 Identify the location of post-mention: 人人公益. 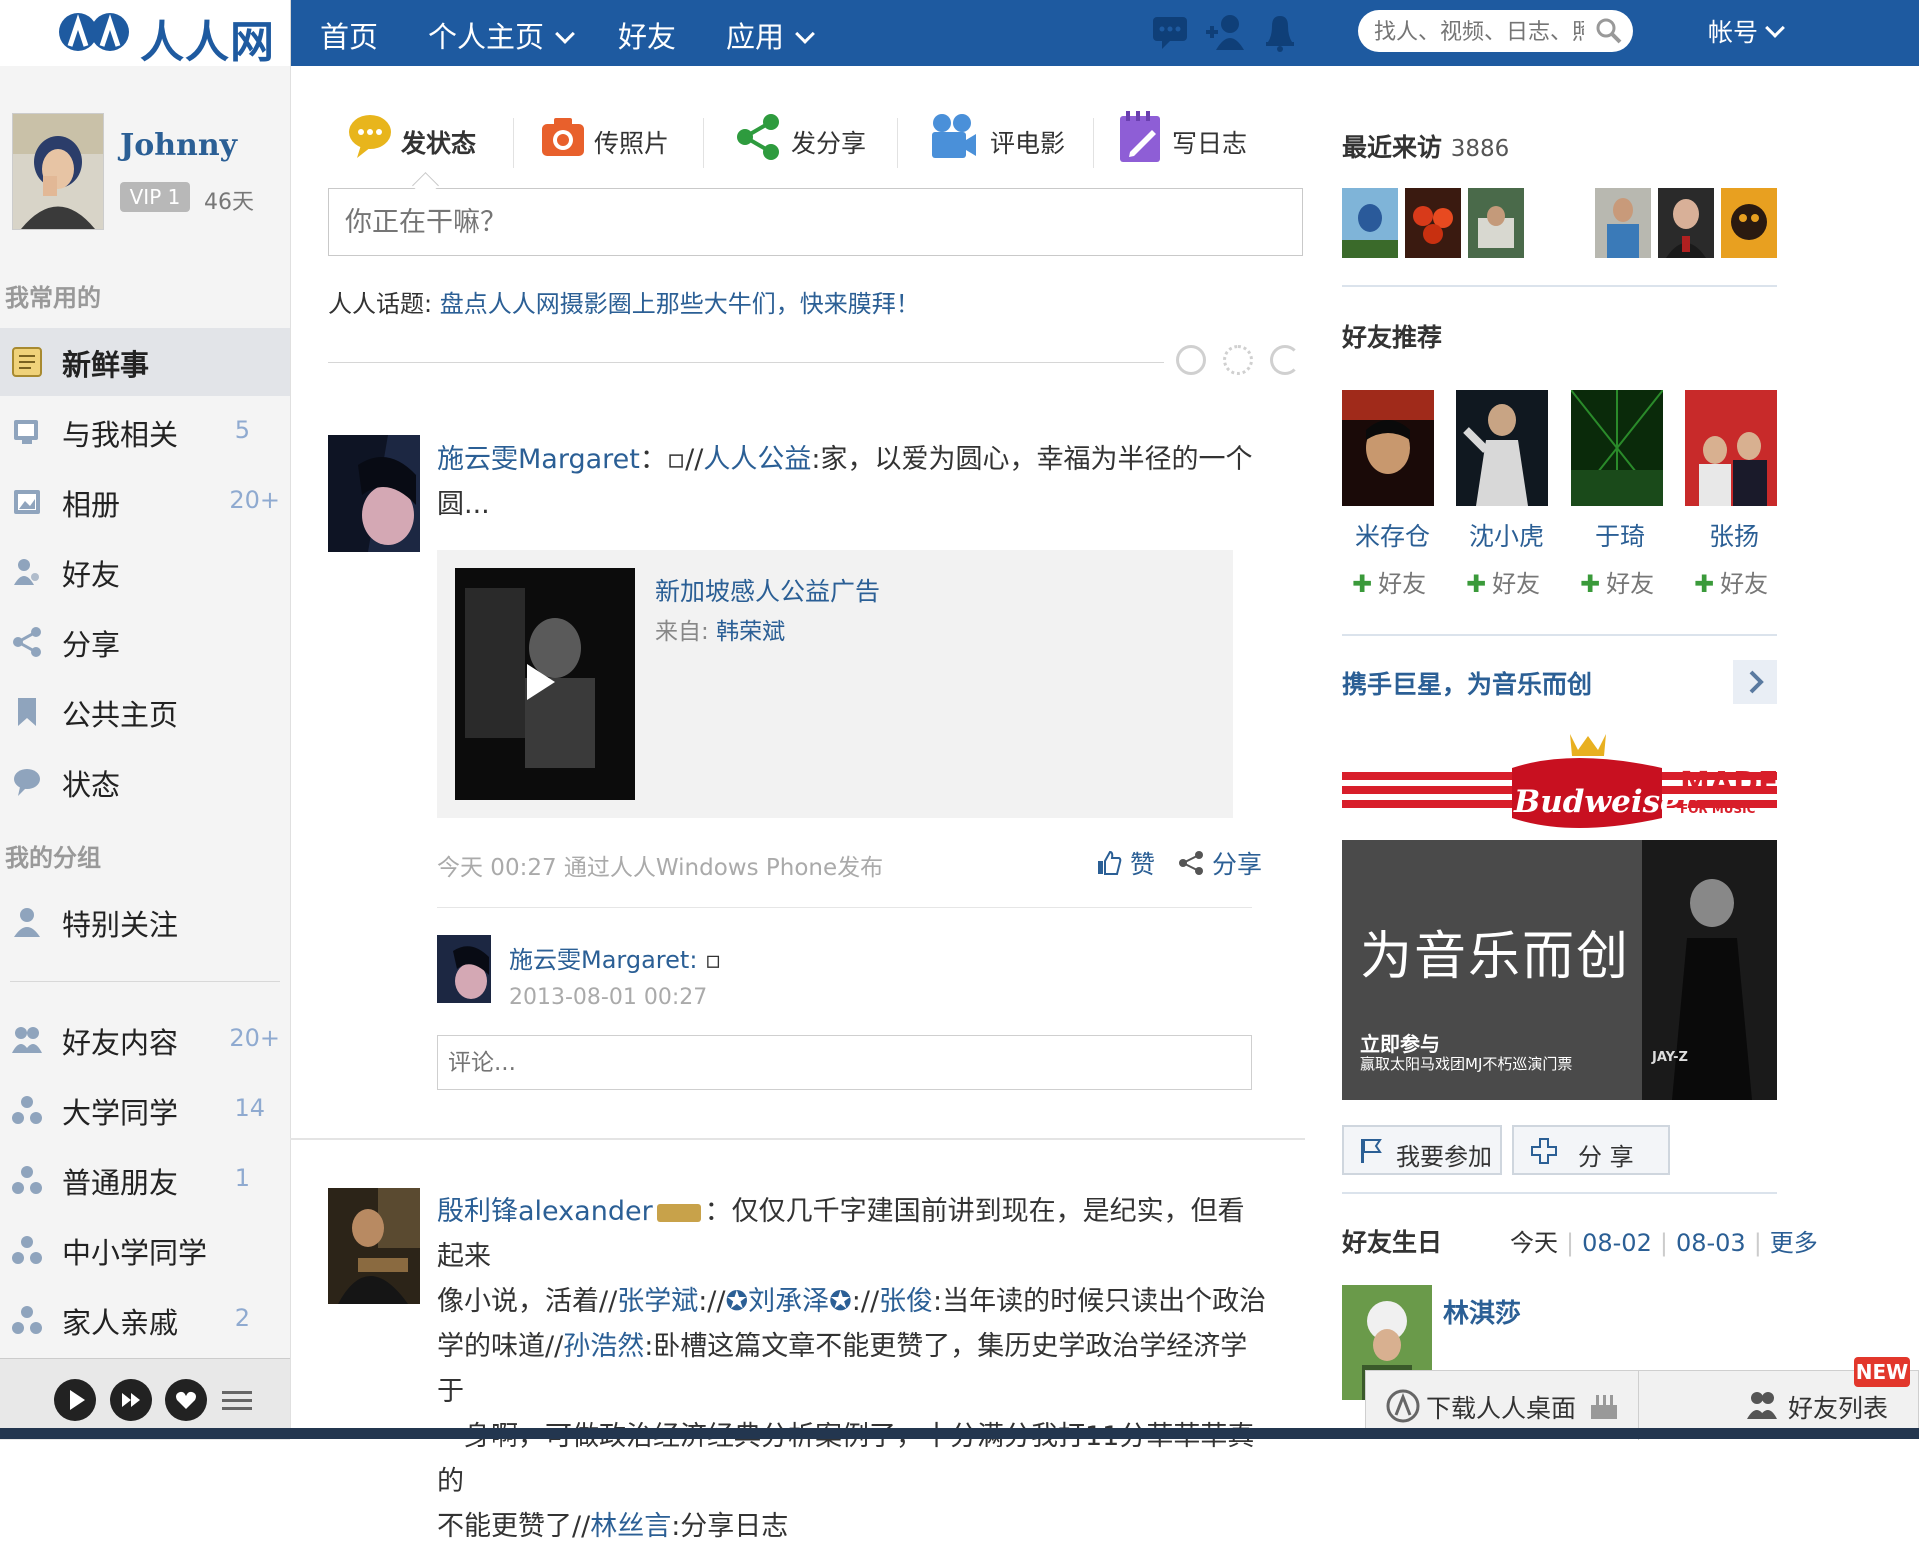
(757, 459).